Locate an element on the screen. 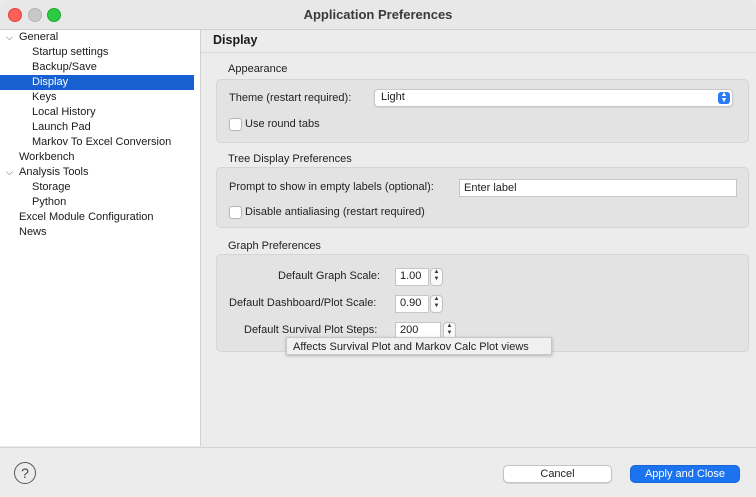 This screenshot has height=497, width=756. title-bar: Application Preferences is located at coordinates (378, 15).